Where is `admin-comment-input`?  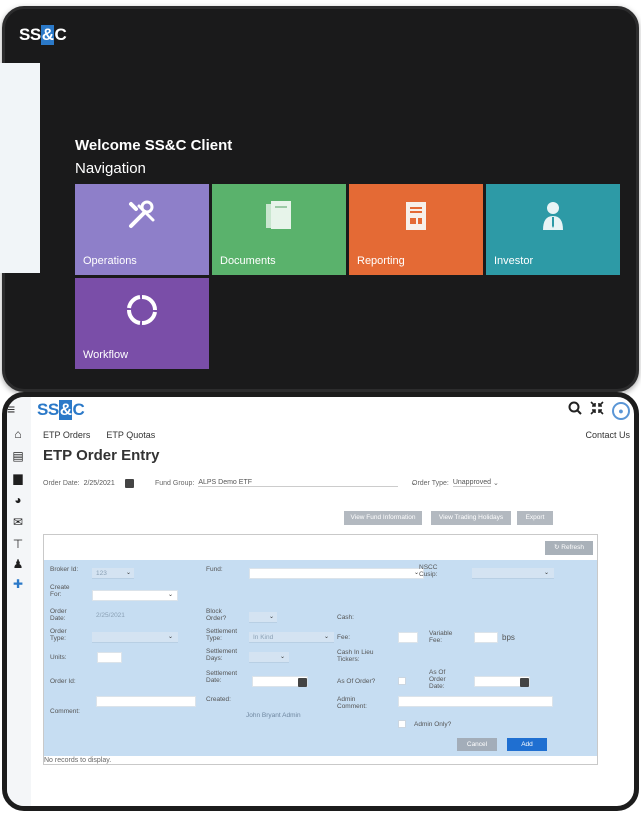
admin-comment-input is located at coordinates (475, 701).